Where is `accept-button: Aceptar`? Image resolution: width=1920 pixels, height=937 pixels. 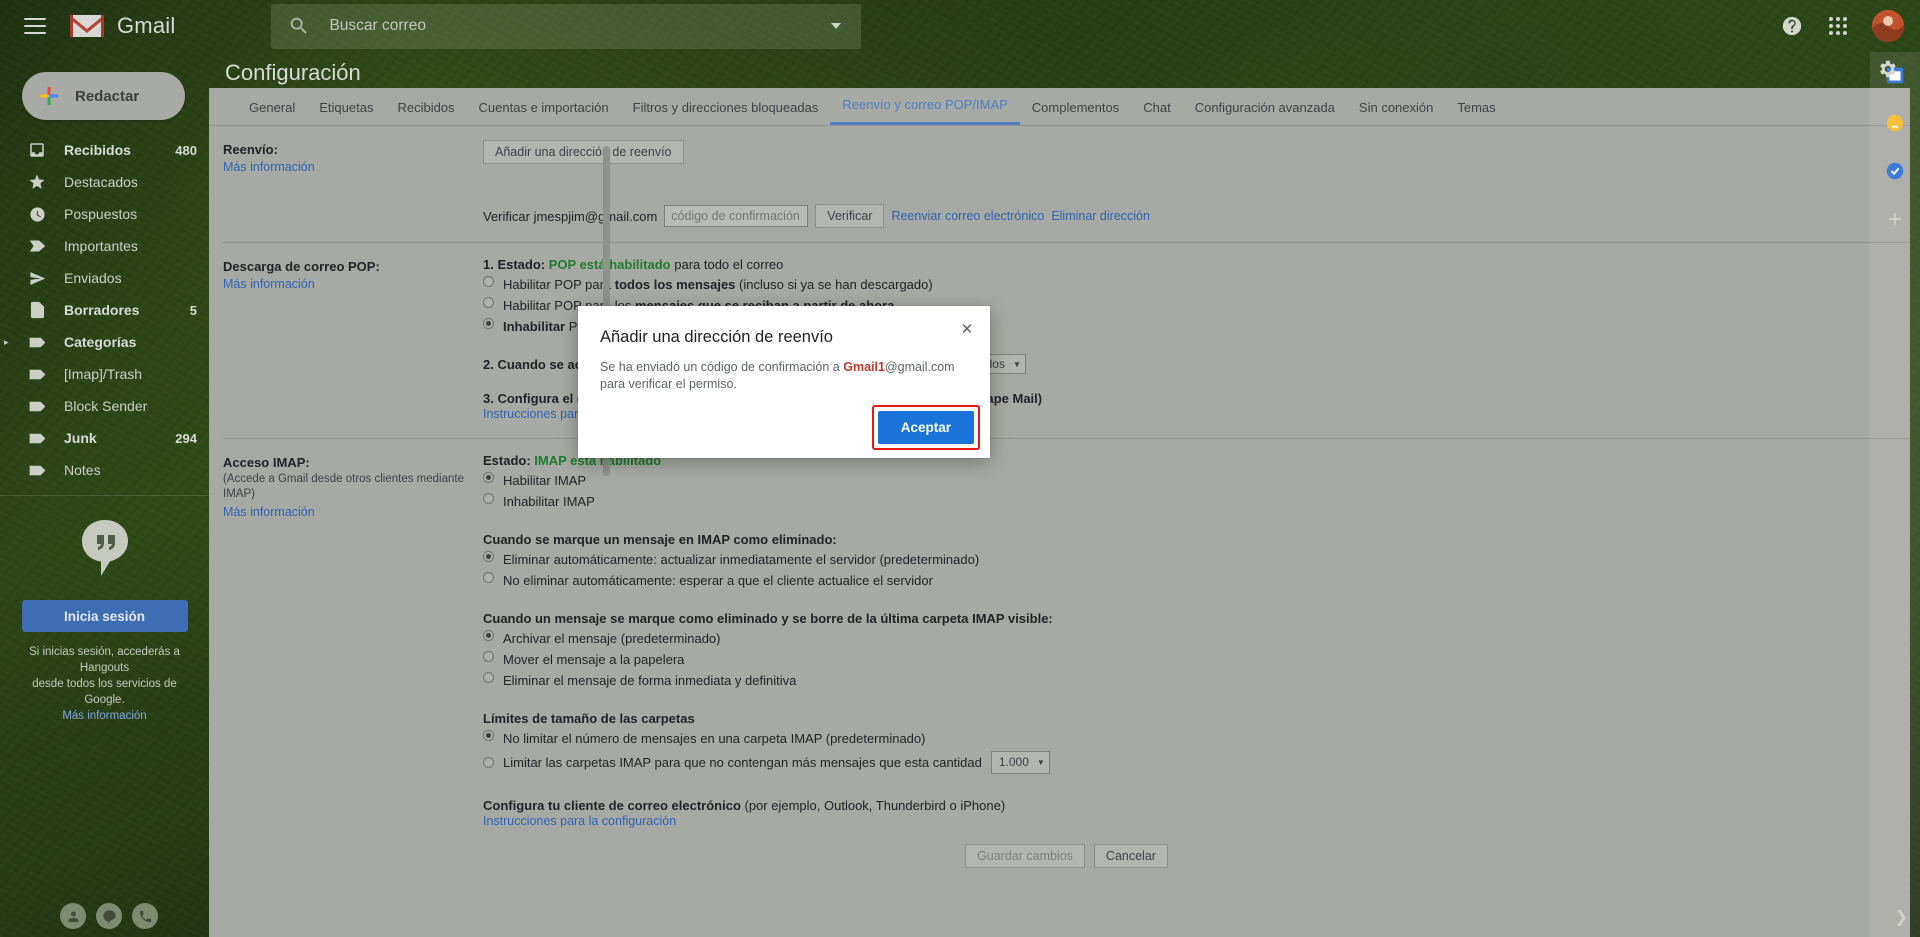 accept-button: Aceptar is located at coordinates (925, 427).